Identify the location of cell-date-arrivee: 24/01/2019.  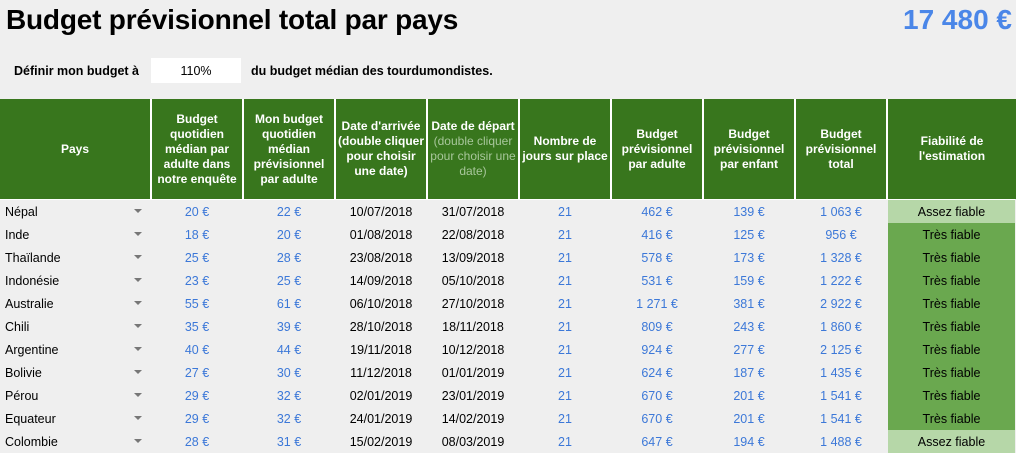
(381, 418).